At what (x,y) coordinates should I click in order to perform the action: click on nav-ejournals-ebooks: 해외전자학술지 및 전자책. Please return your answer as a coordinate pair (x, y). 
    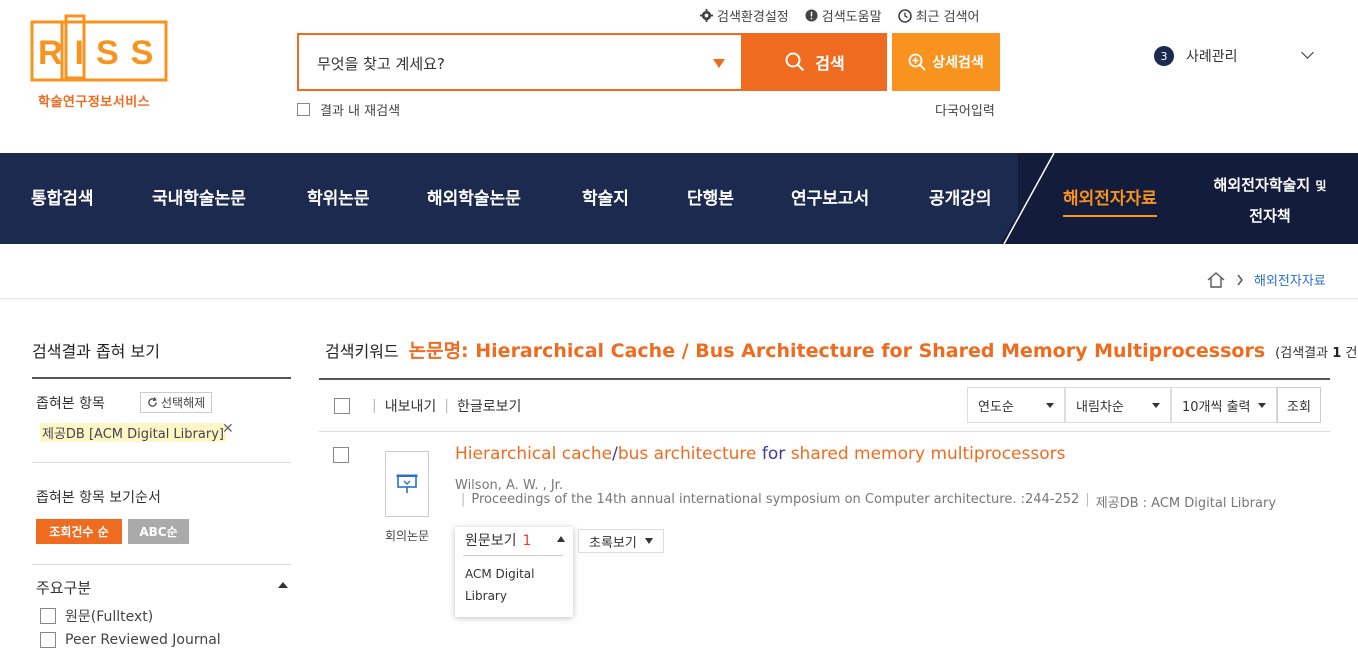
    Looking at the image, I should click on (1270, 200).